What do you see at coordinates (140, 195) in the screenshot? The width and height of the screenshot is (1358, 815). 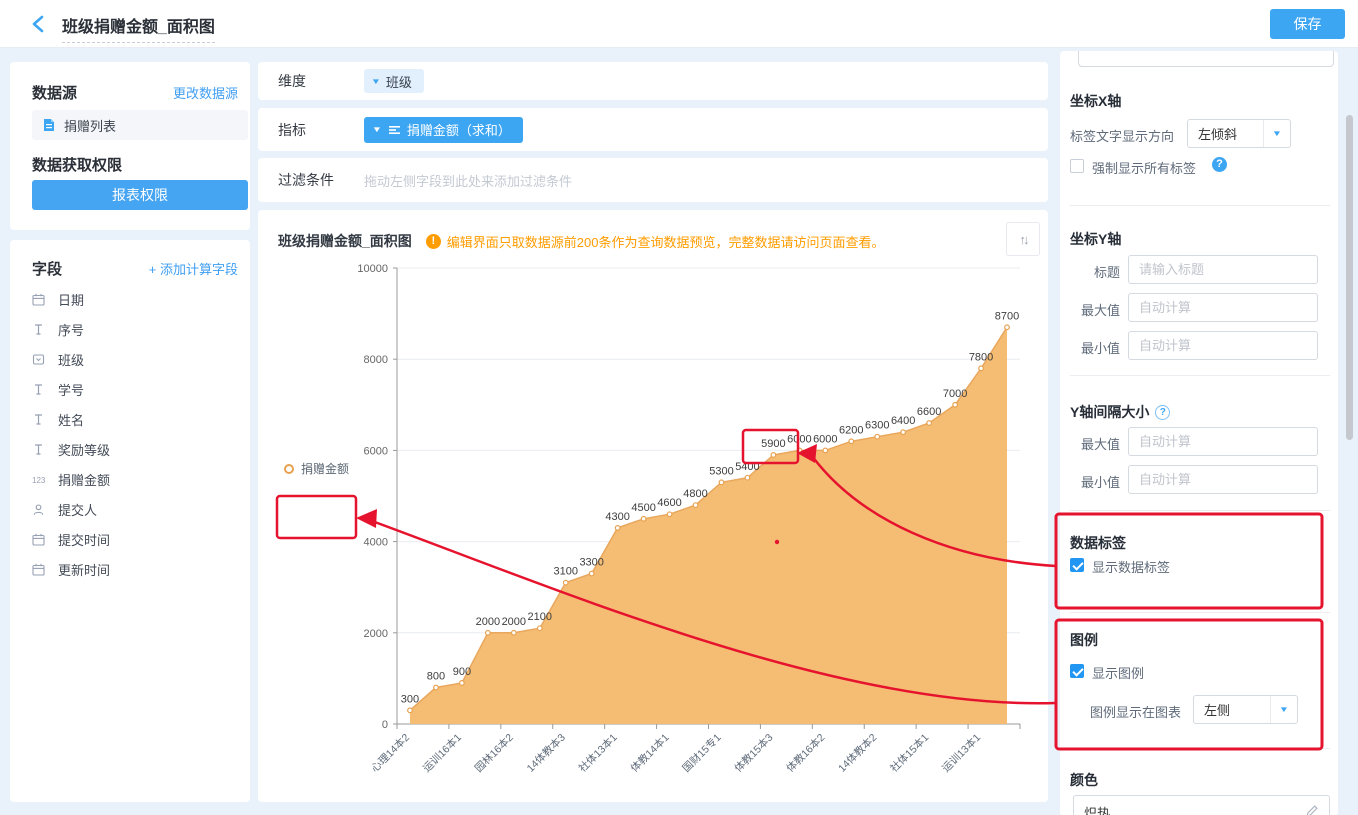 I see `report-permission-button: 报表权限` at bounding box center [140, 195].